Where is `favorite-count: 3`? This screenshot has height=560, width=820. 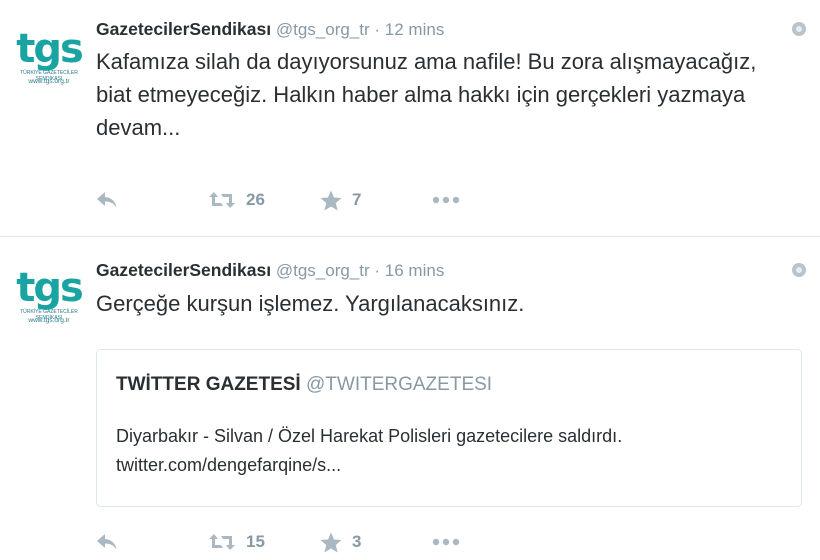 favorite-count: 3 is located at coordinates (357, 541).